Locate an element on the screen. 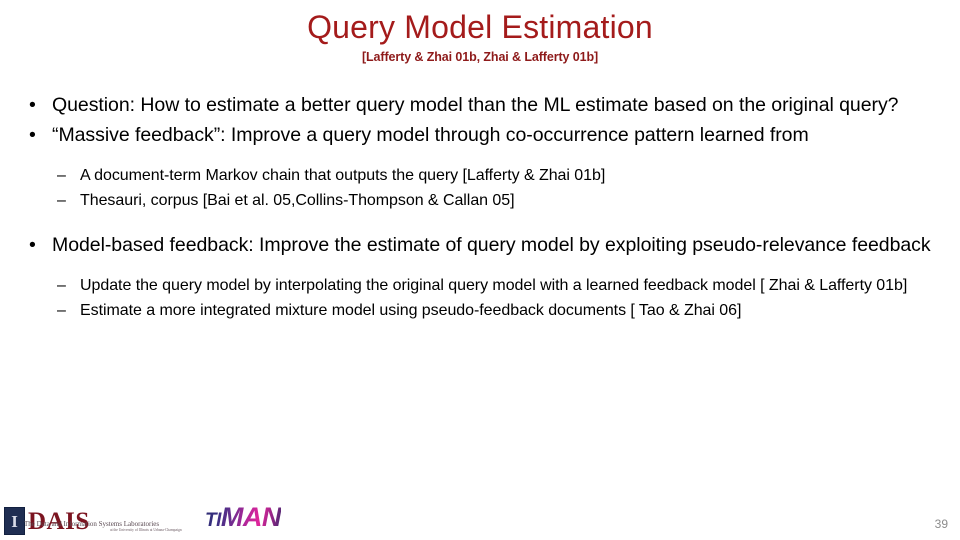  dais-wordmark: DAIS is located at coordinates (59, 521).